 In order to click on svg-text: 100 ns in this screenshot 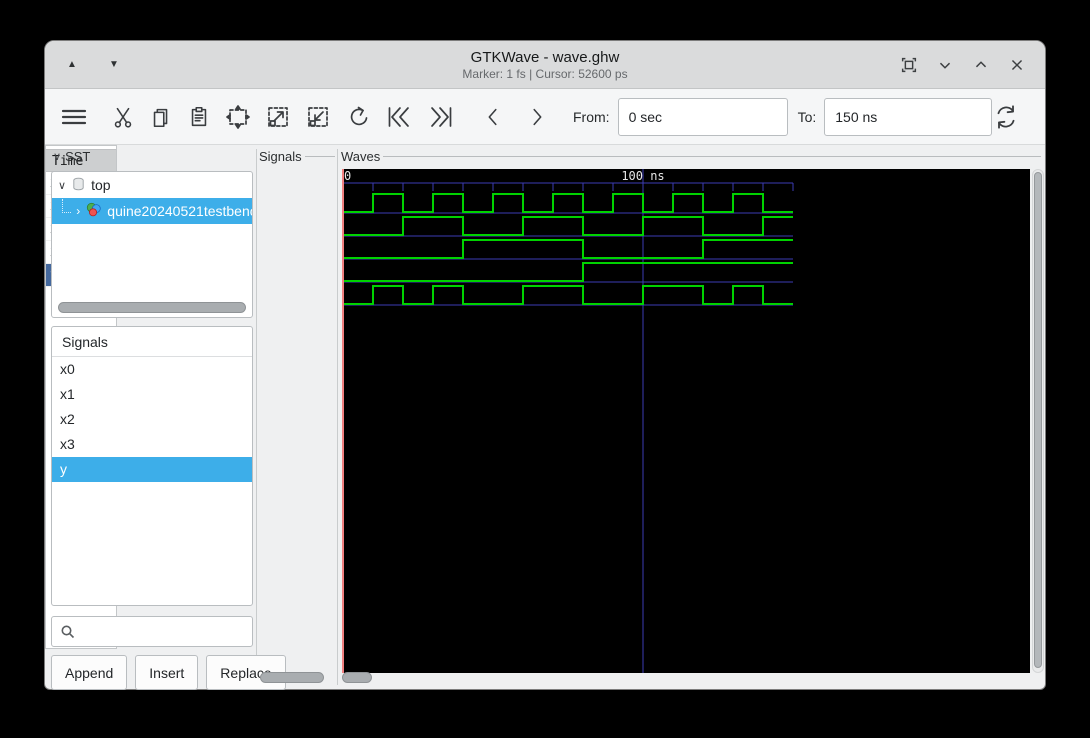, I will do `click(642, 176)`.